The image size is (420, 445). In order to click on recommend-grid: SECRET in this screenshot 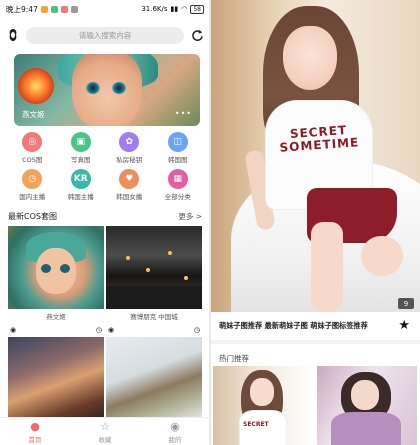, I will do `click(316, 405)`.